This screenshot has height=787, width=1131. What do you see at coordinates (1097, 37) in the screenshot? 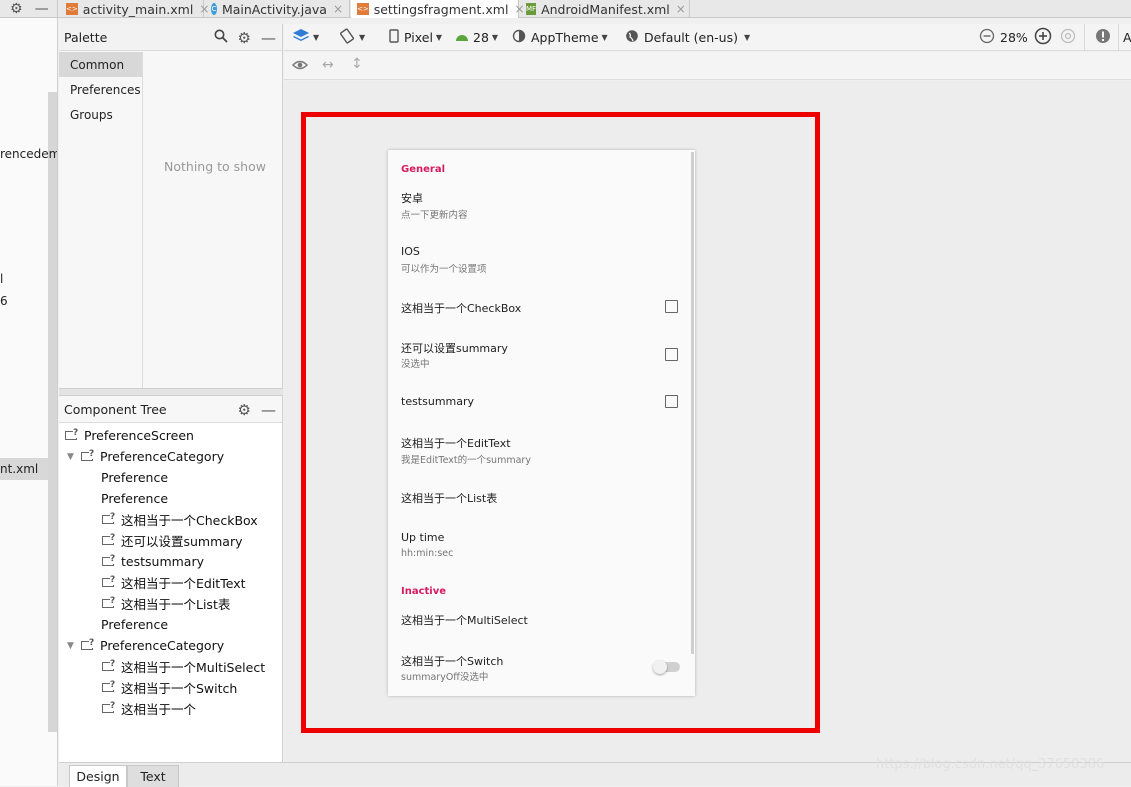
I see `warnings-button` at bounding box center [1097, 37].